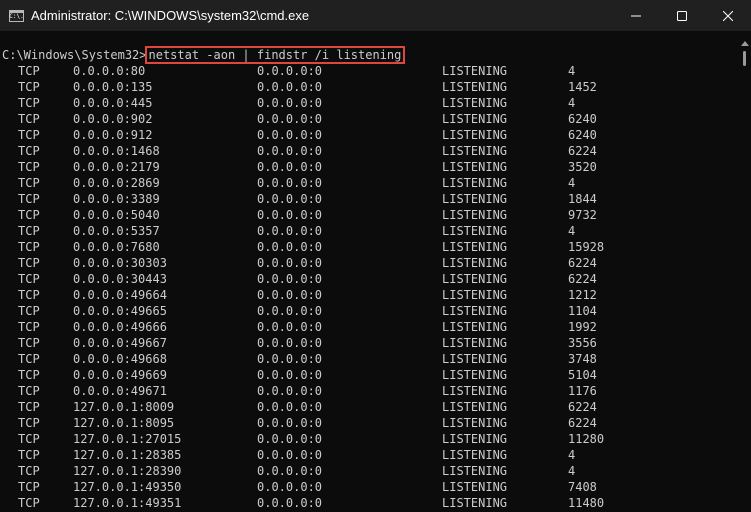 The height and width of the screenshot is (512, 751). Describe the element at coordinates (369, 263) in the screenshot. I see `table-row: TCP 0.0.0.0:30303 0.0.0.0:0 LISTENING 6224` at that location.